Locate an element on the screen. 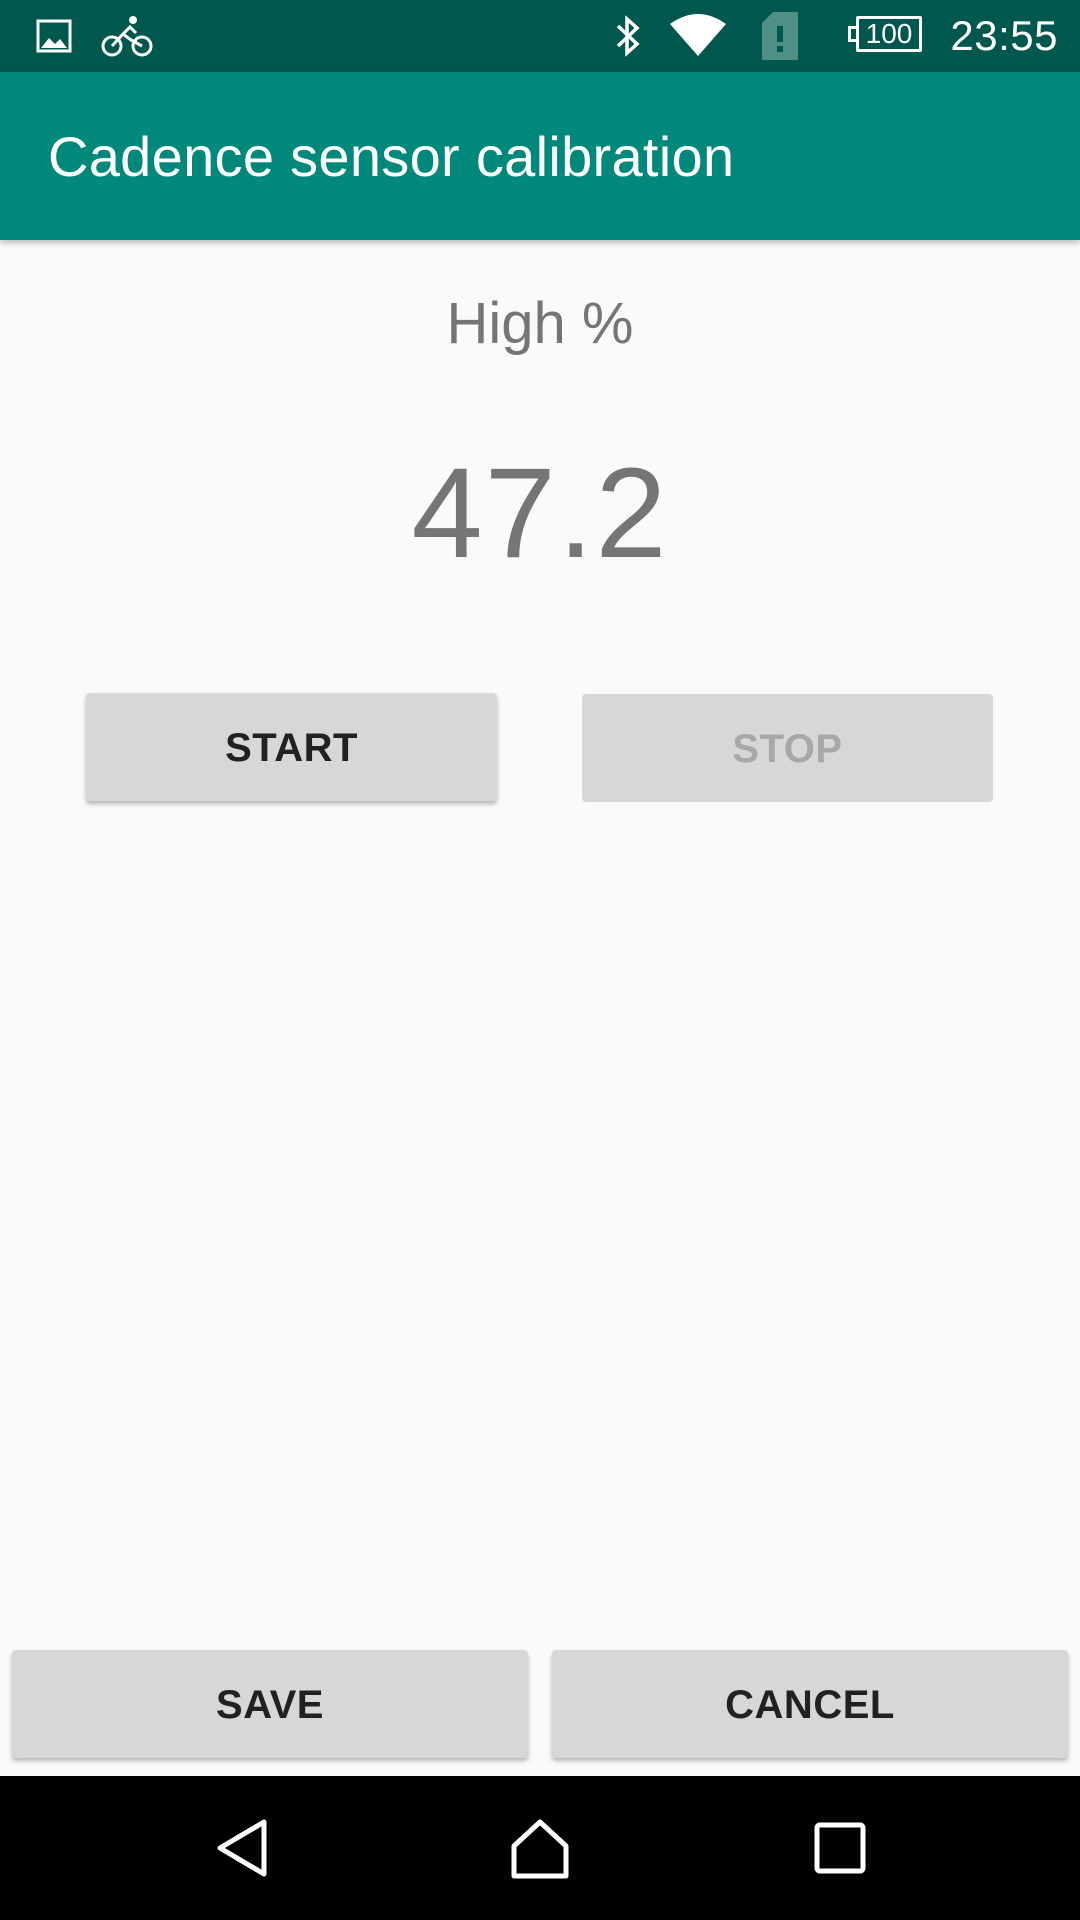 The width and height of the screenshot is (1080, 1920). image-icon is located at coordinates (54, 36).